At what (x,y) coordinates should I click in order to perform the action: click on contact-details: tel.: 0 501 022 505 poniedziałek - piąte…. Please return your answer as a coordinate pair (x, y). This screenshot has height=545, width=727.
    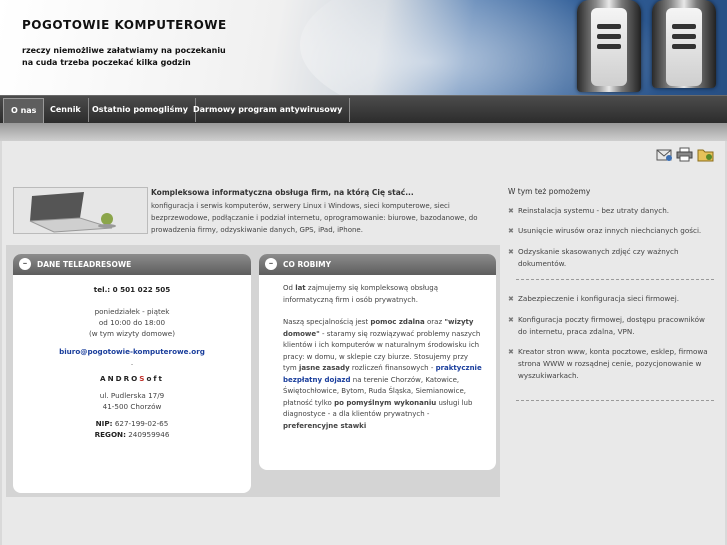
    Looking at the image, I should click on (132, 357).